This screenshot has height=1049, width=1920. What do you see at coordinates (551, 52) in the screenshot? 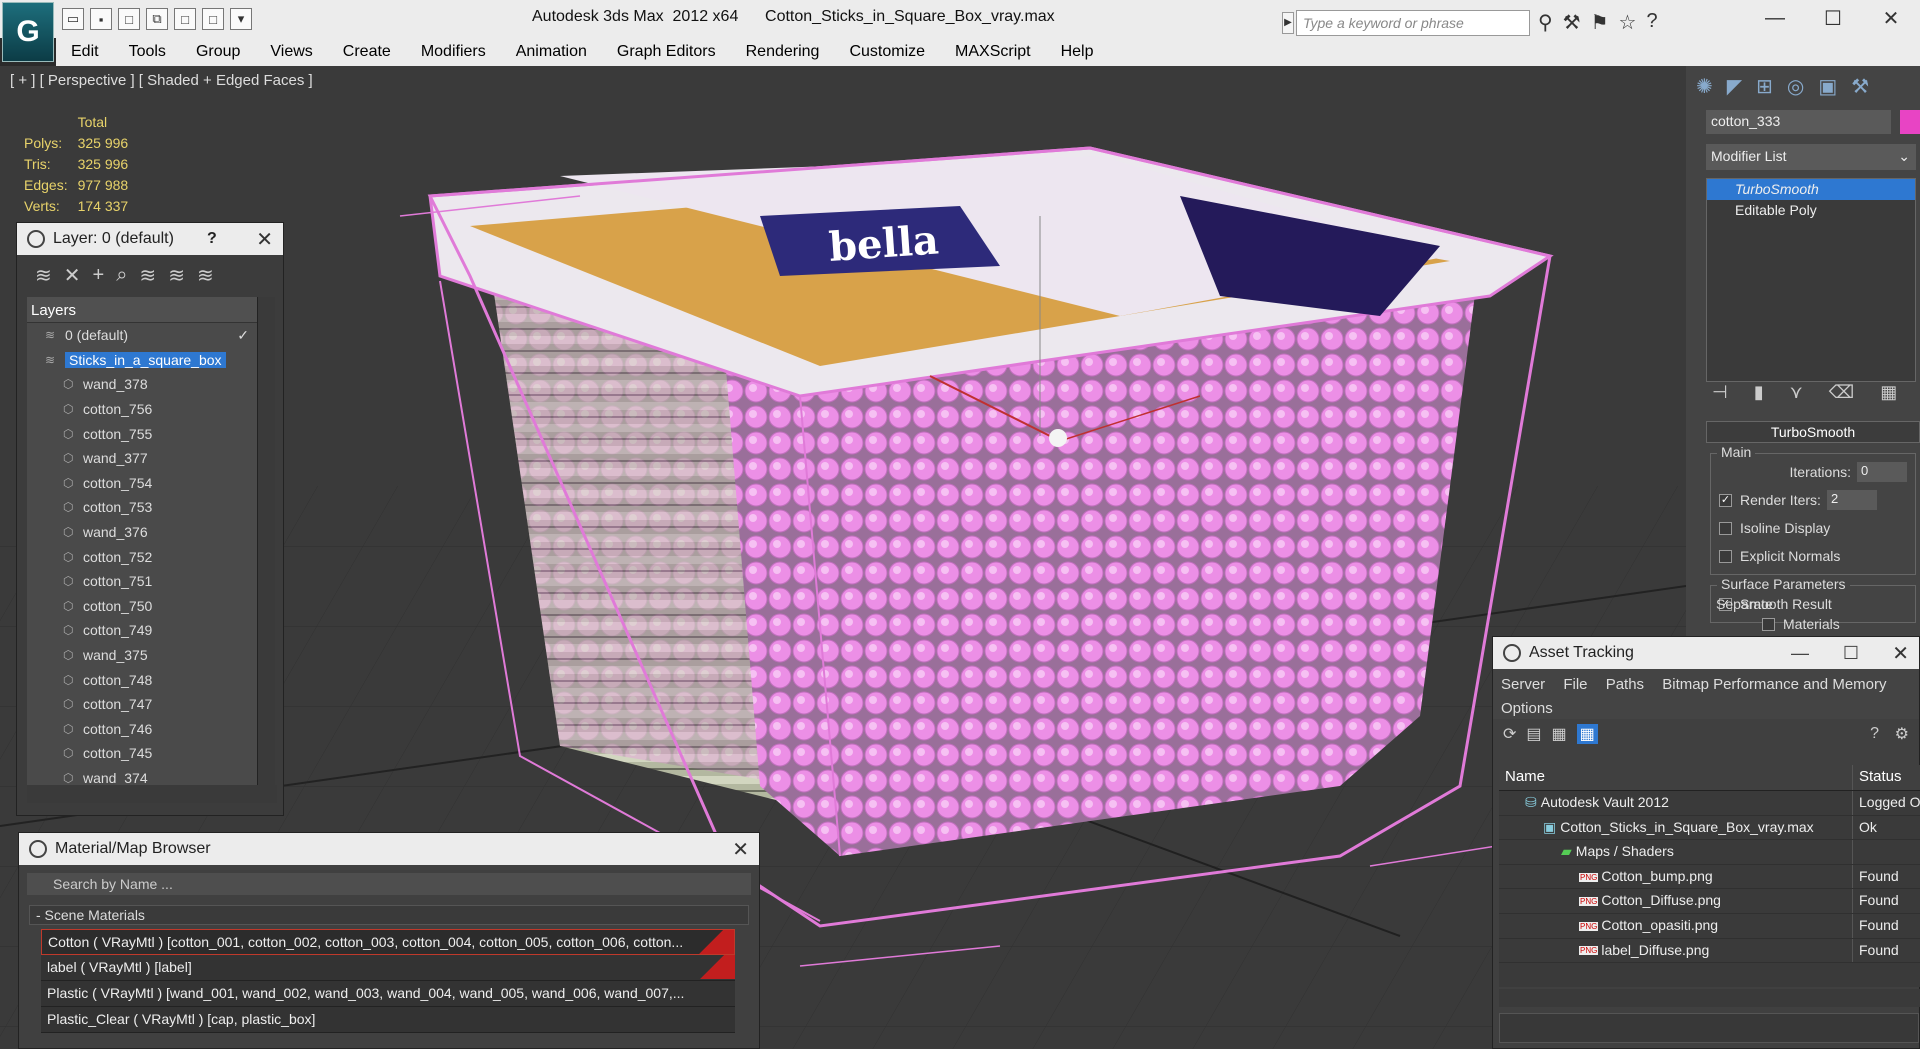
I see `menu-animation: Animation` at bounding box center [551, 52].